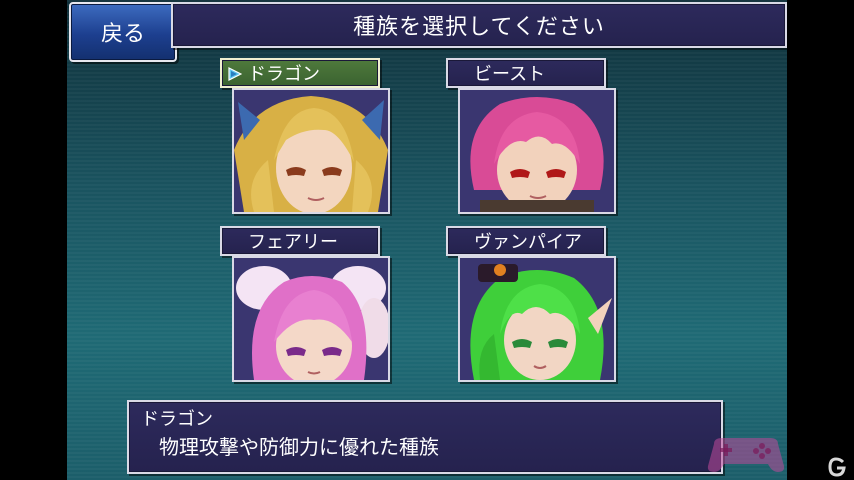 The image size is (854, 480). I want to click on fairy-portrait-image, so click(311, 319).